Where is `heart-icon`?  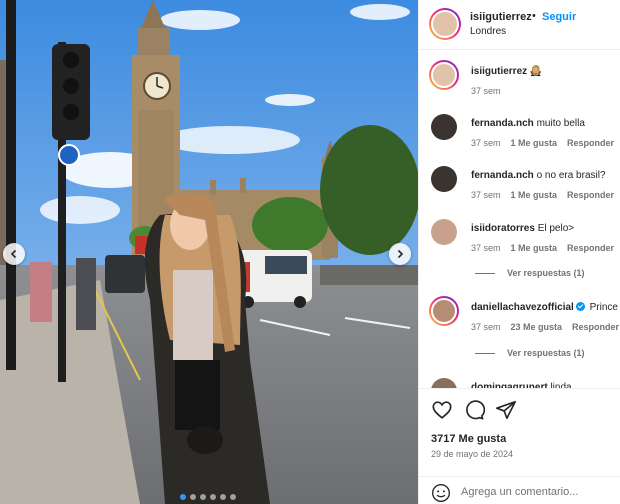 heart-icon is located at coordinates (442, 410).